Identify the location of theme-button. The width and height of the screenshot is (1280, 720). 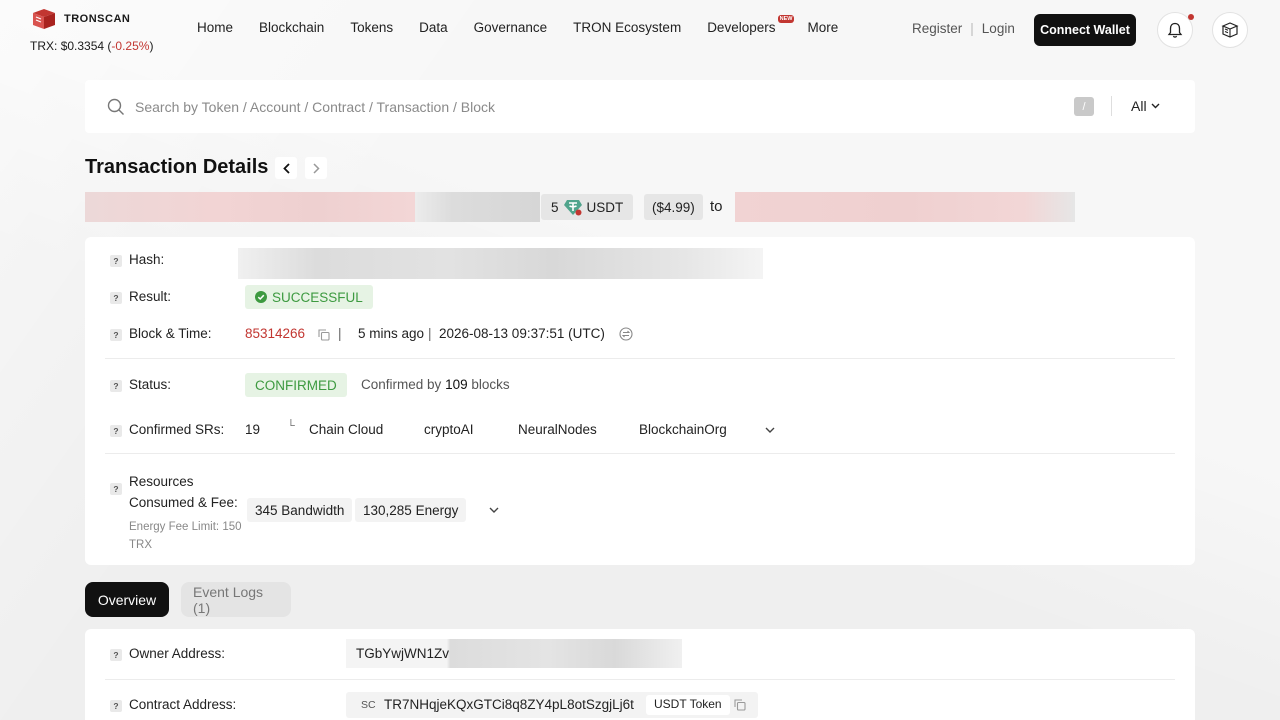
(1230, 30).